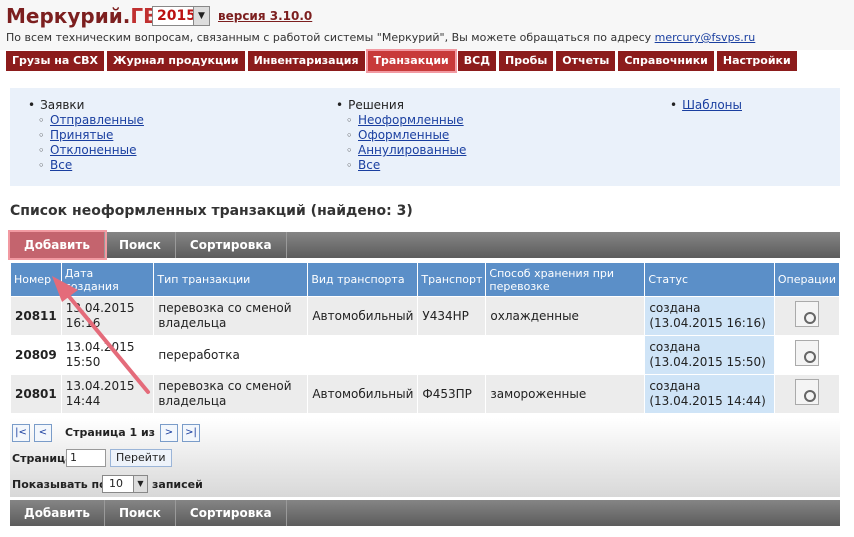 This screenshot has width=854, height=537. Describe the element at coordinates (116, 432) in the screenshot. I see `page-info: Страница 1 из 1` at that location.